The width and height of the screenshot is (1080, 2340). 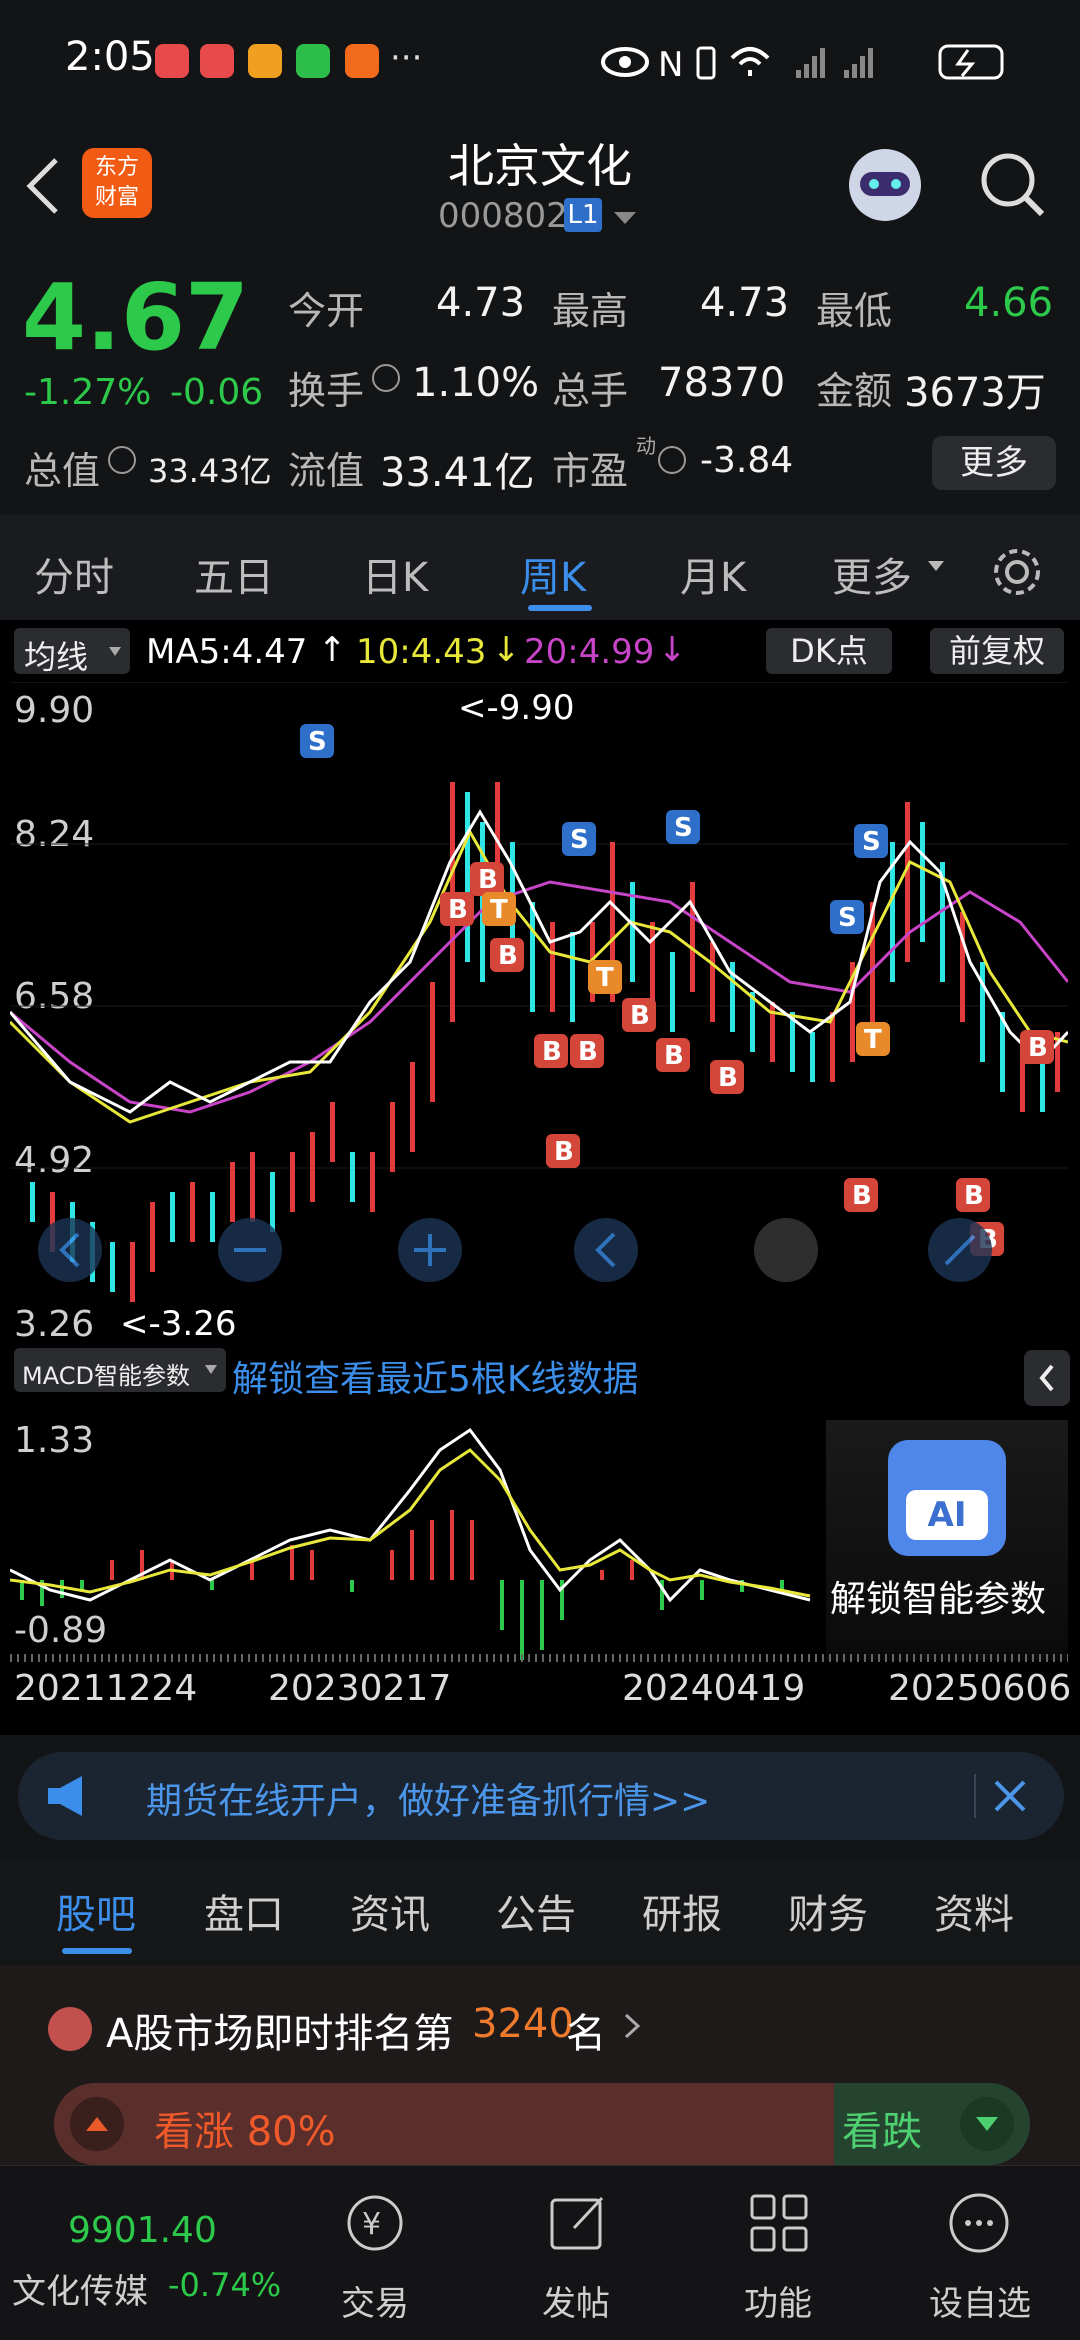 What do you see at coordinates (420, 1535) in the screenshot?
I see `macd-plot` at bounding box center [420, 1535].